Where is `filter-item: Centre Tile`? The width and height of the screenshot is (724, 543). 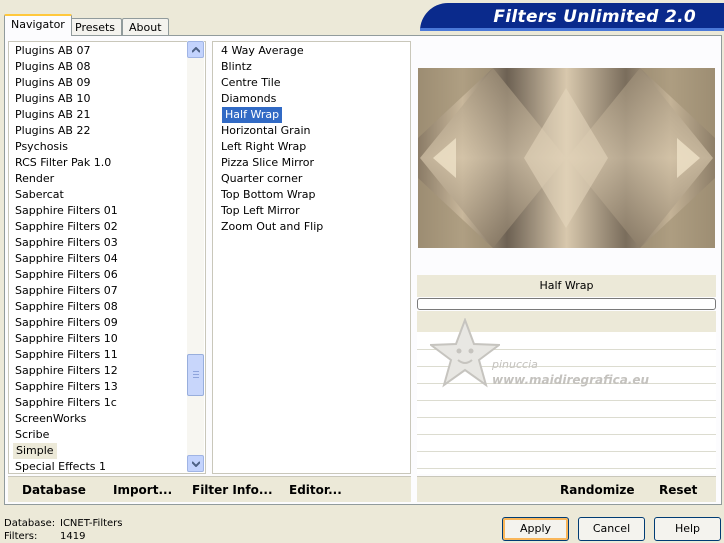
filter-item: Centre Tile is located at coordinates (251, 83).